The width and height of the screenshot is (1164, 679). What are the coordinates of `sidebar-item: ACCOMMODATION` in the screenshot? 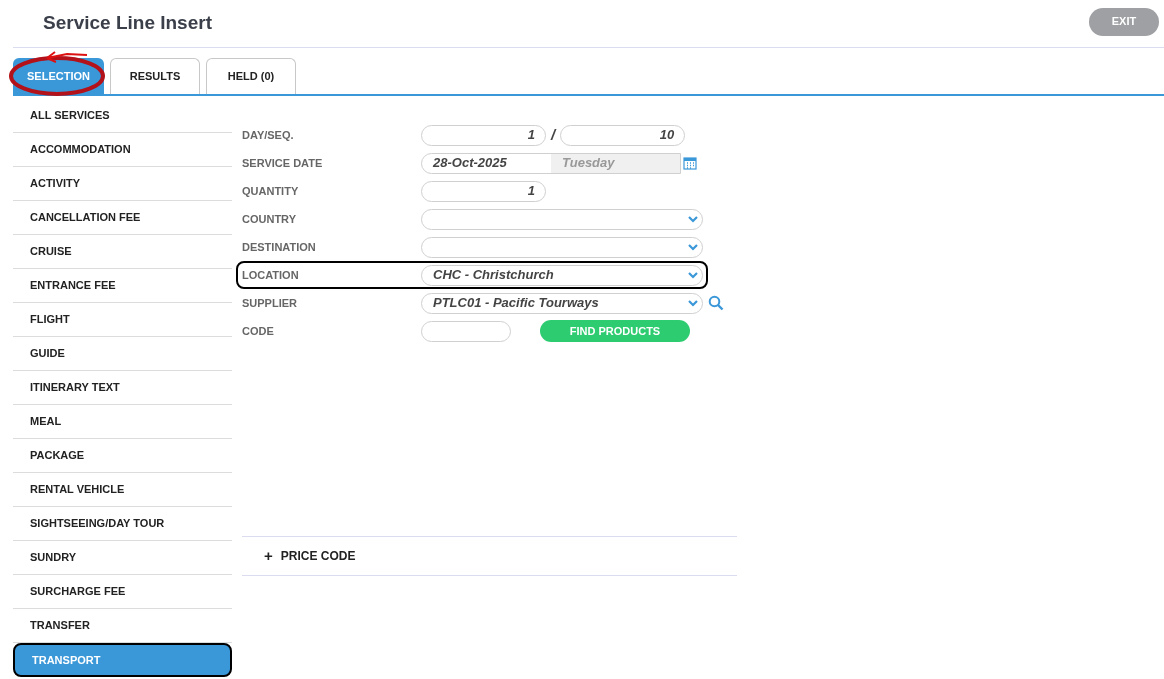 It's located at (122, 150).